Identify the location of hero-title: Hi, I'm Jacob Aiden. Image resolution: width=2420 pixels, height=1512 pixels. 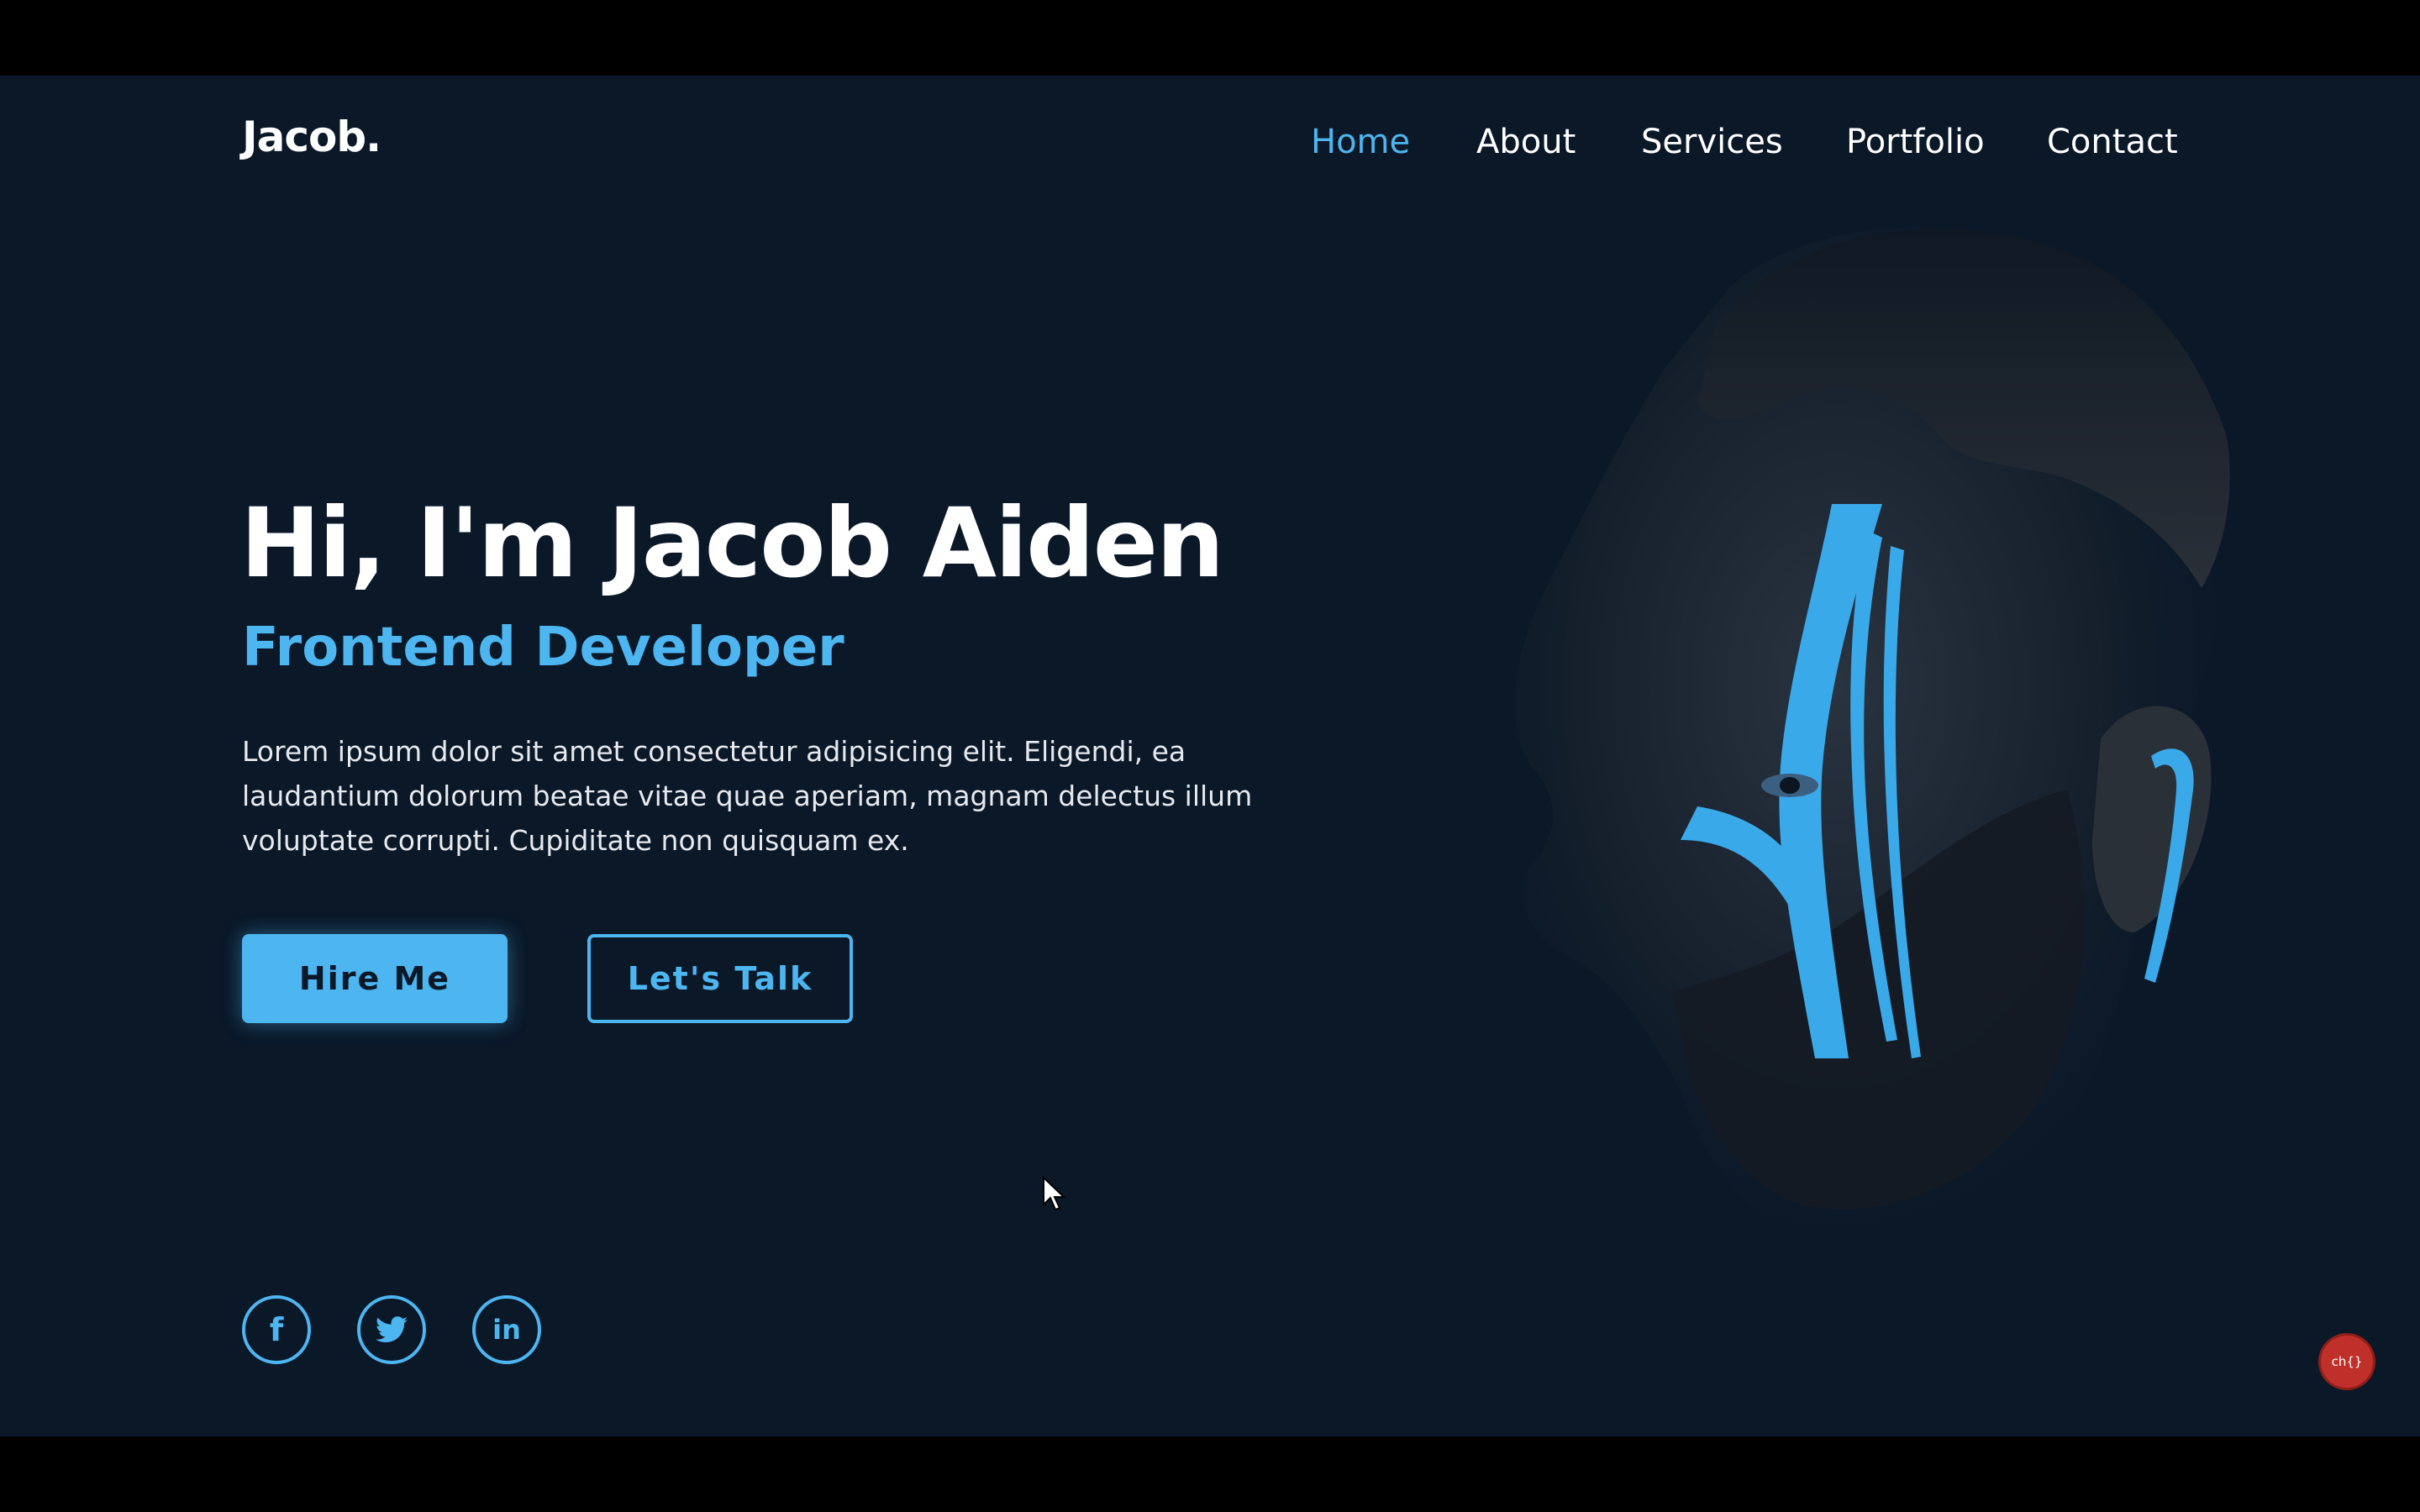
(732, 543).